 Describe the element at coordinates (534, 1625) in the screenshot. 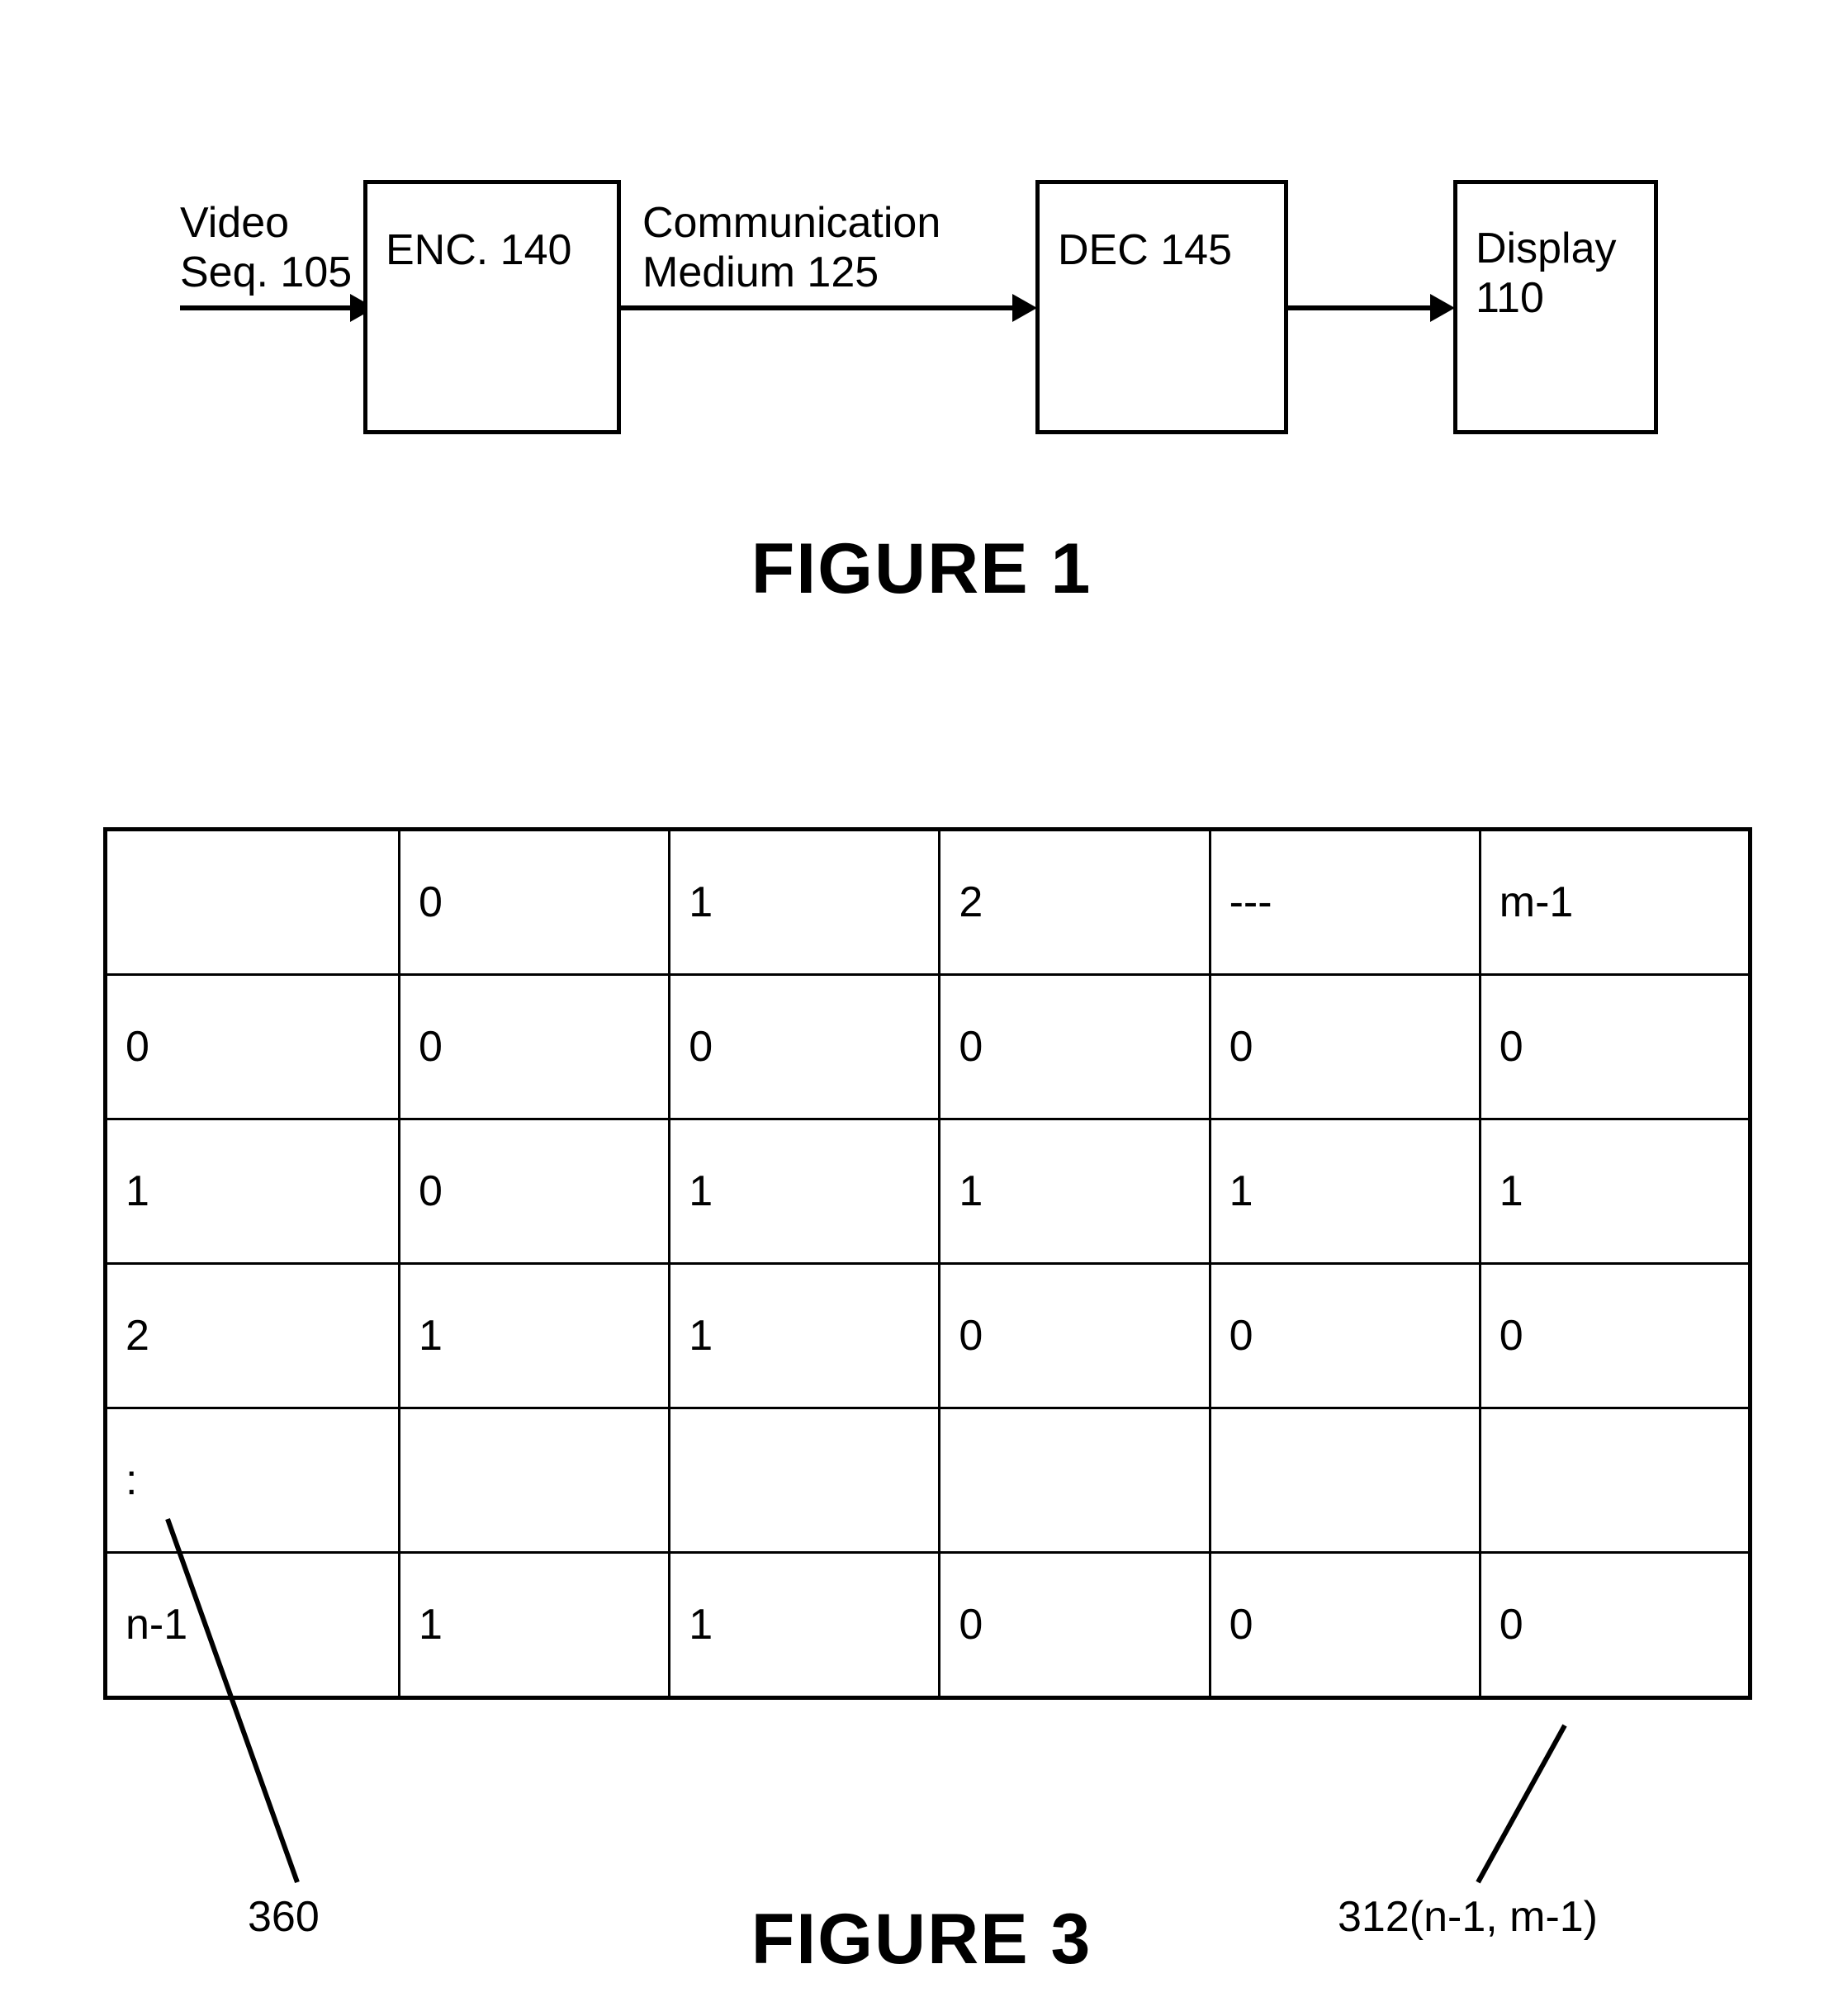

I see `cell-4-0: 1` at that location.